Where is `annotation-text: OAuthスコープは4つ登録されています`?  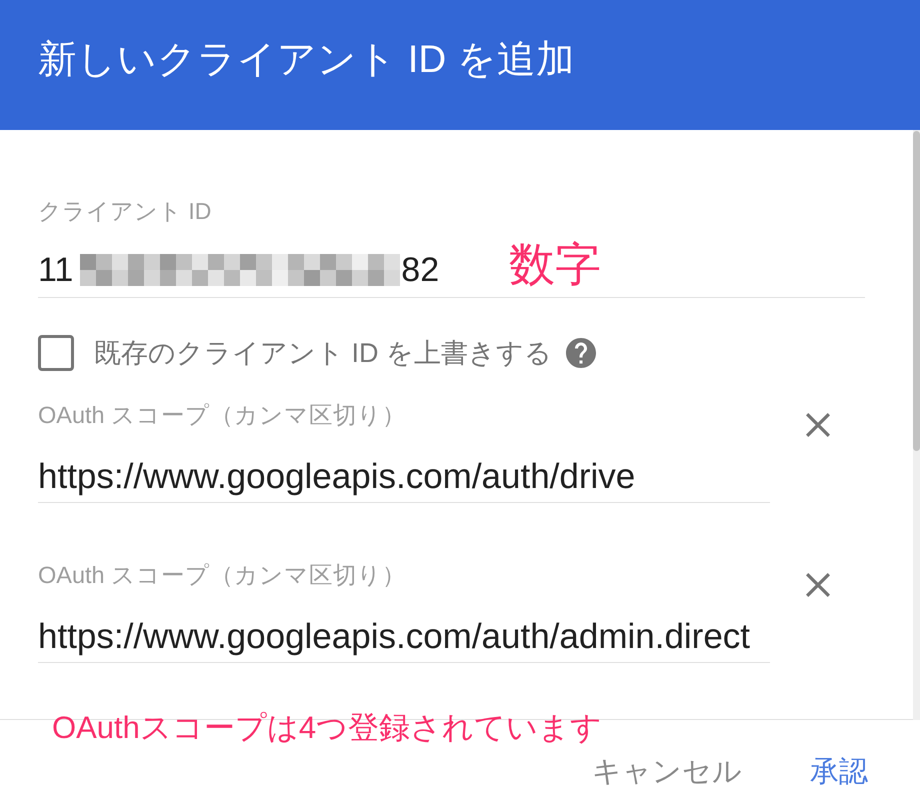
annotation-text: OAuthスコープは4つ登録されています is located at coordinates (327, 728).